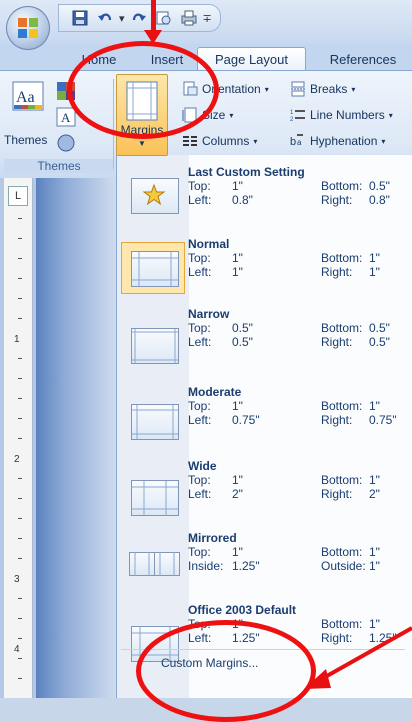 This screenshot has width=412, height=722. Describe the element at coordinates (251, 59) in the screenshot. I see `tab-page-layout: Page Layout` at that location.